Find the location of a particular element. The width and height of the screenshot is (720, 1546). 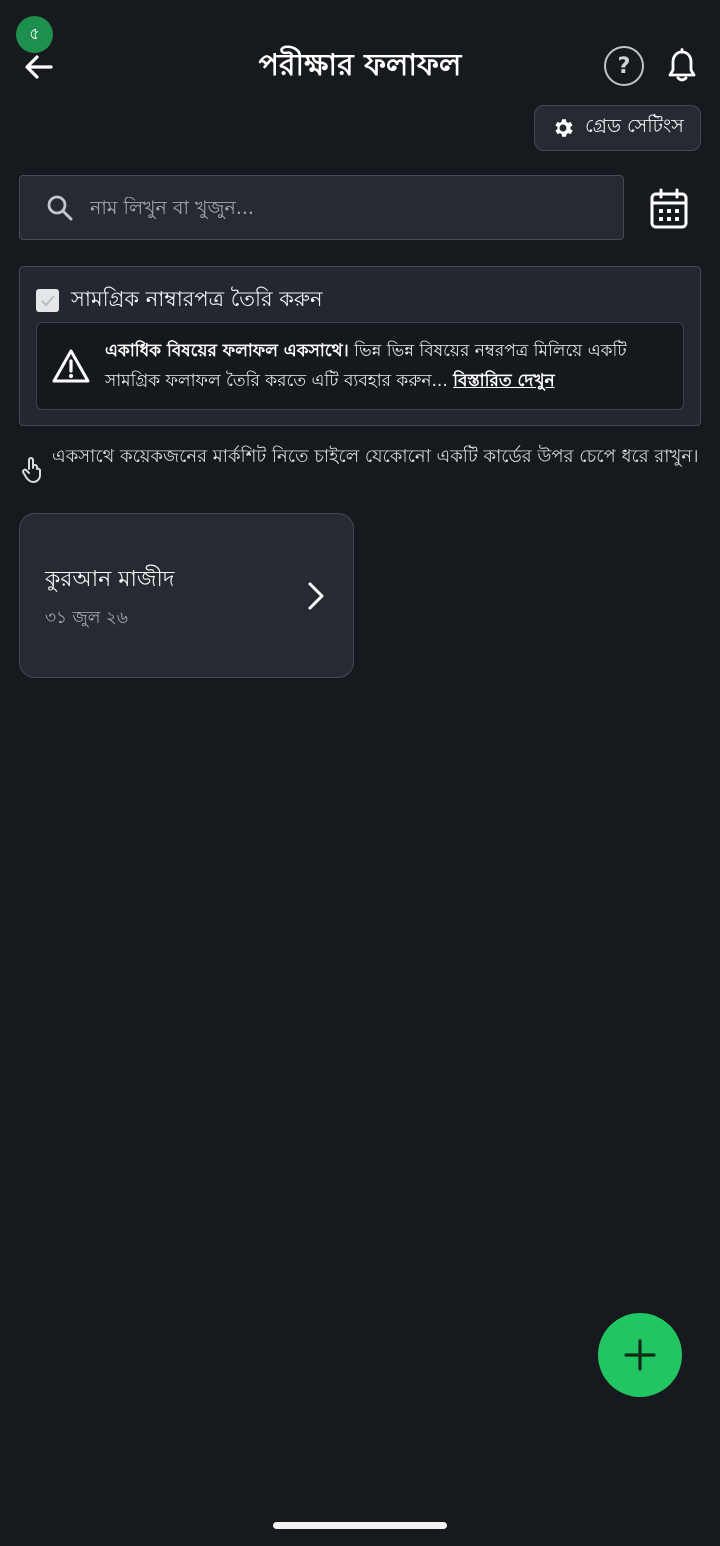

search-input is located at coordinates (330, 207).